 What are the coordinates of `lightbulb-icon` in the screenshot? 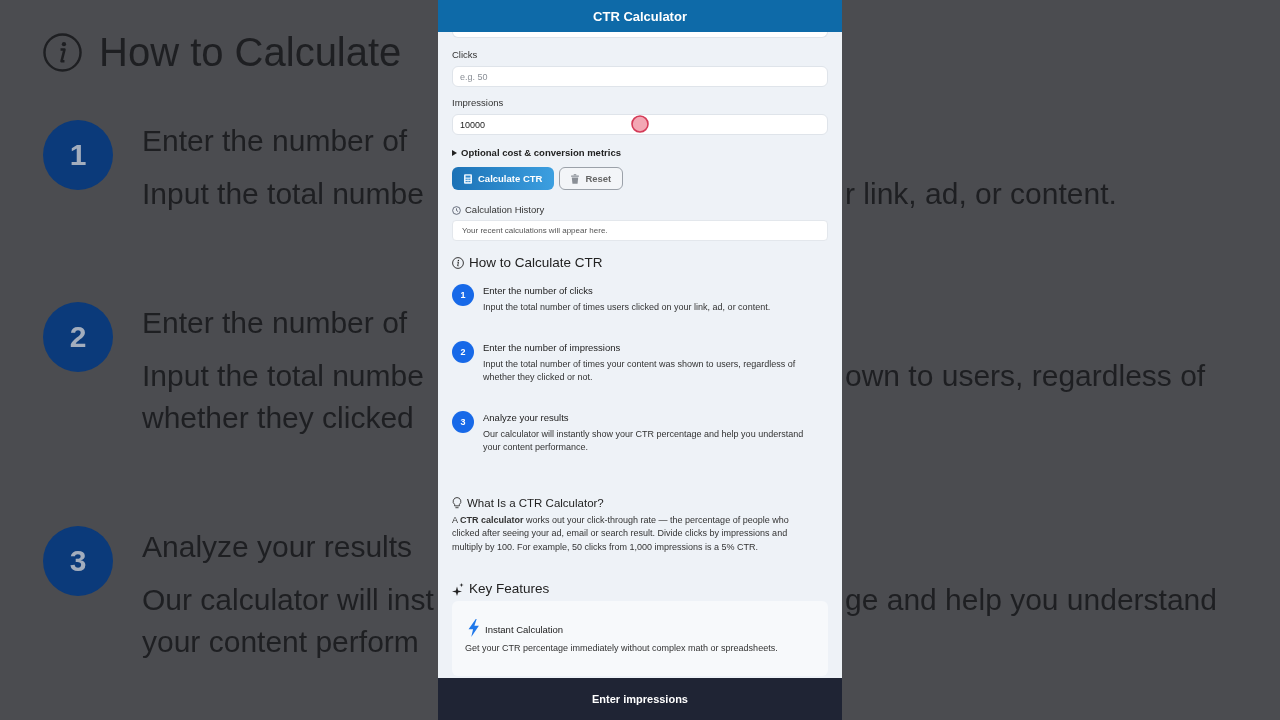 It's located at (457, 502).